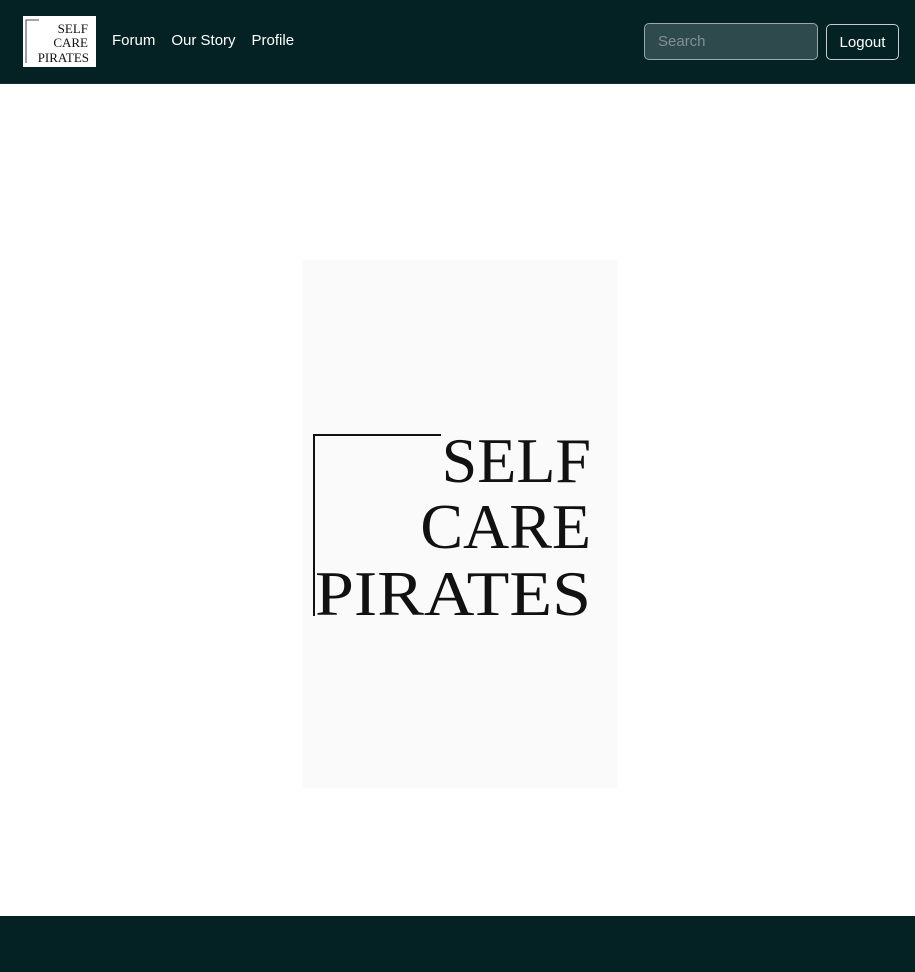 The image size is (915, 972). I want to click on nav-link-our-story: Our Story, so click(203, 41).